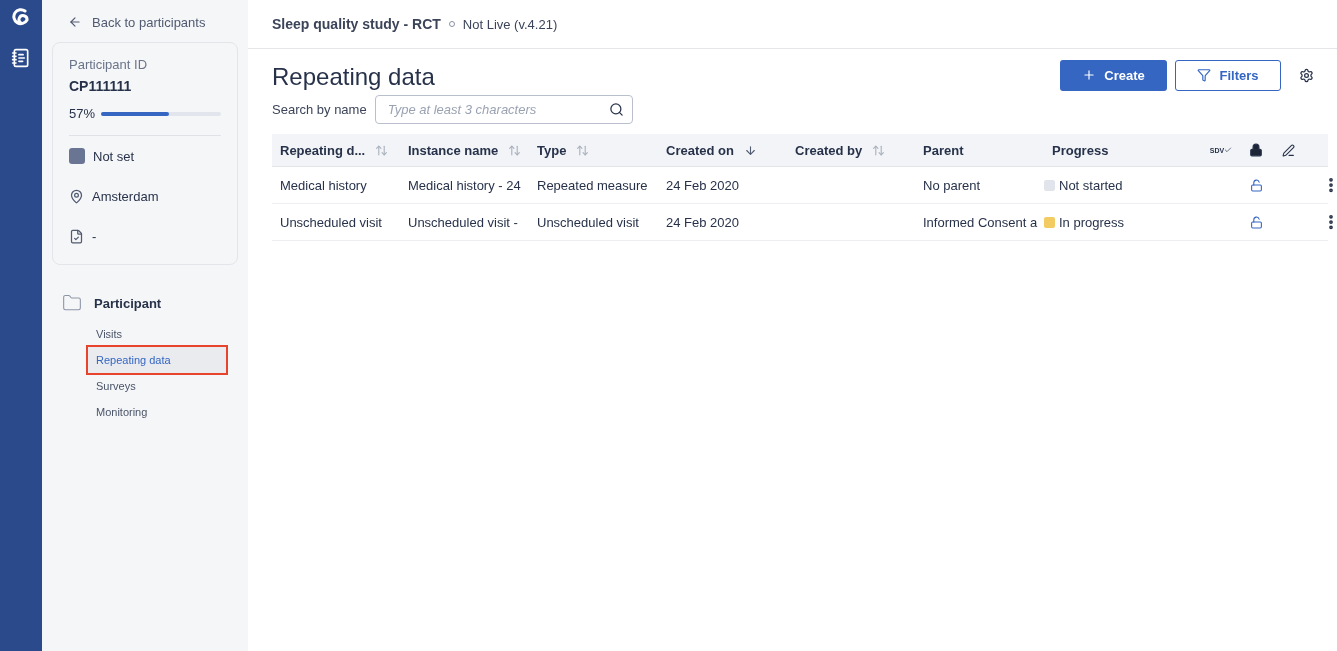  I want to click on search-icon, so click(616, 109).